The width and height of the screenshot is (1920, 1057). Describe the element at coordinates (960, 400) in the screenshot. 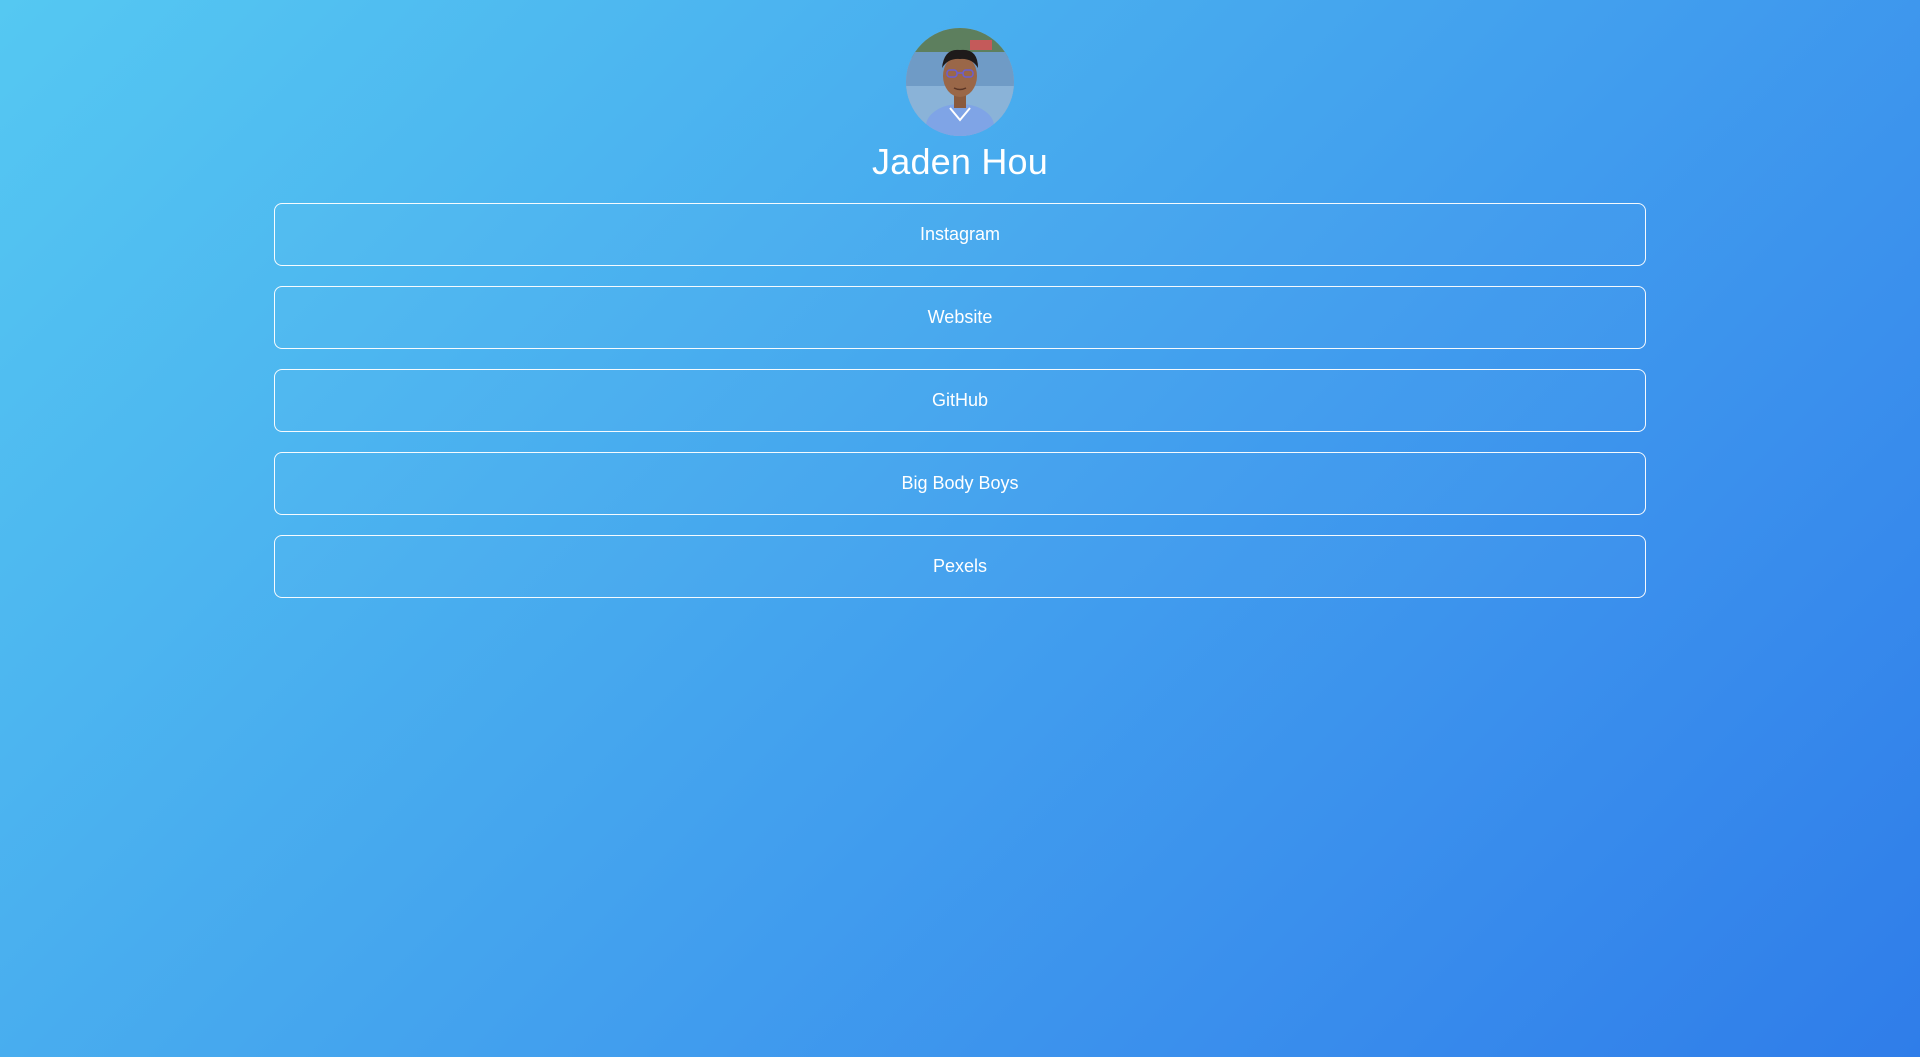

I see `link-button-github: GitHub` at that location.